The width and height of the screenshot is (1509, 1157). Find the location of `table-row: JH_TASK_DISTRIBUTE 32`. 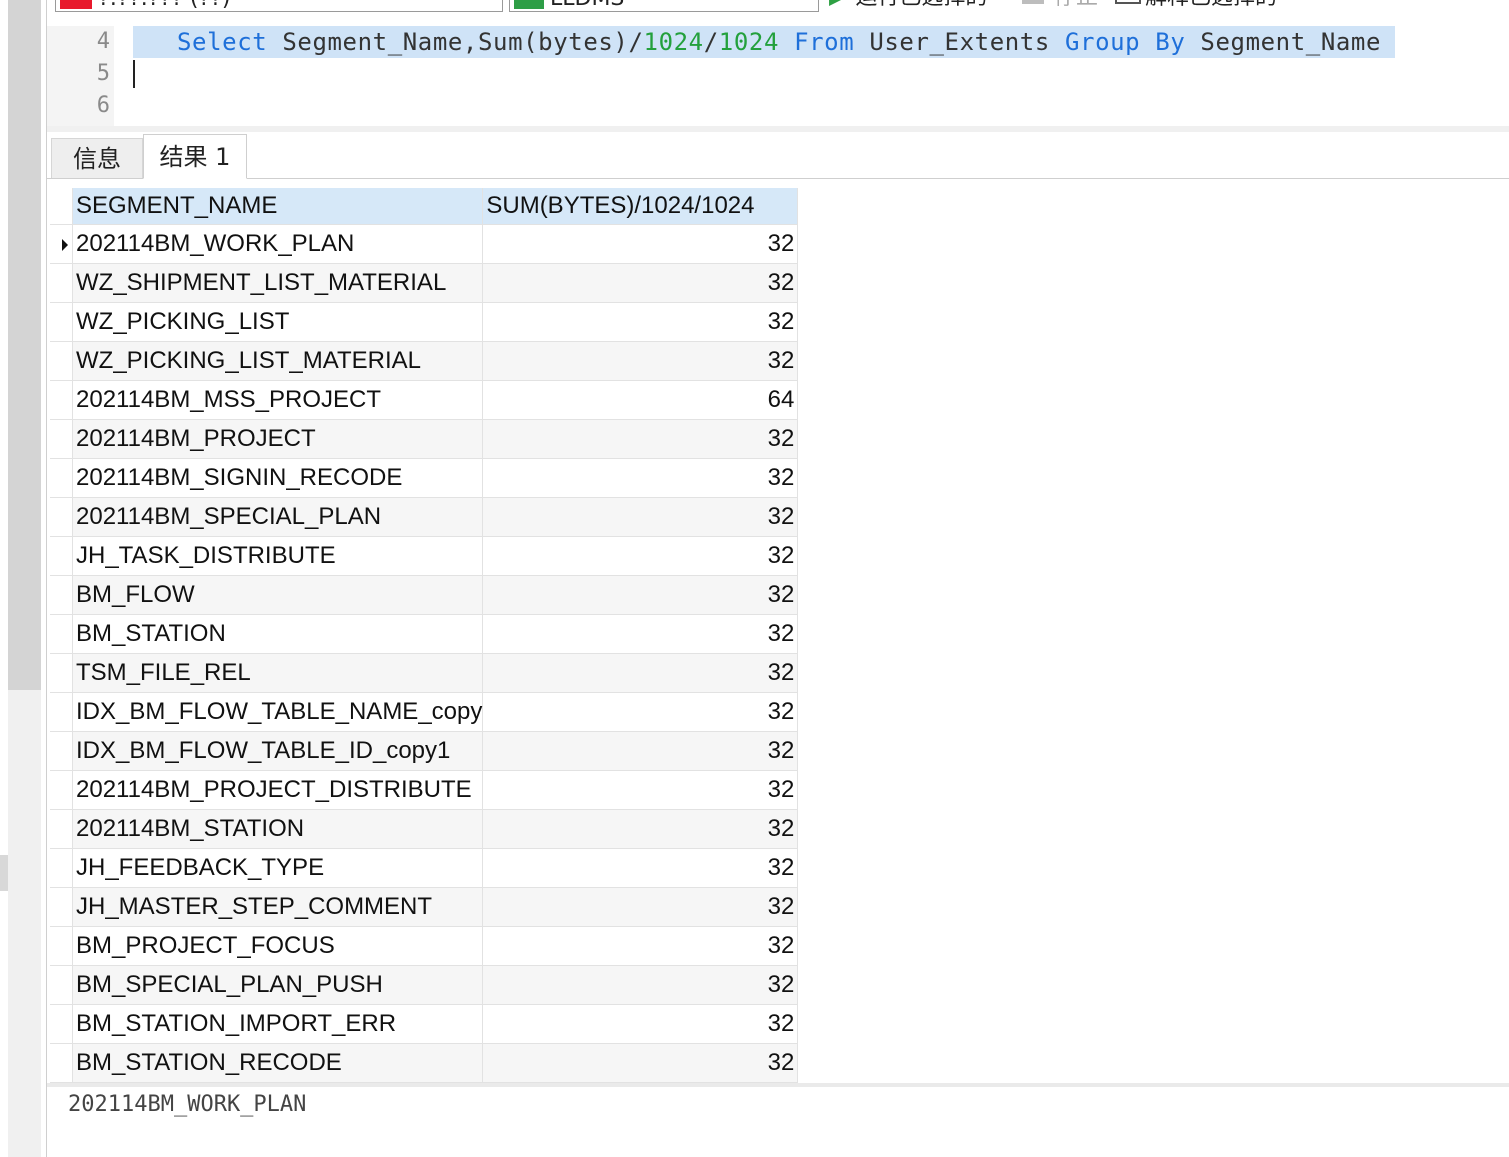

table-row: JH_TASK_DISTRIBUTE 32 is located at coordinates (424, 556).